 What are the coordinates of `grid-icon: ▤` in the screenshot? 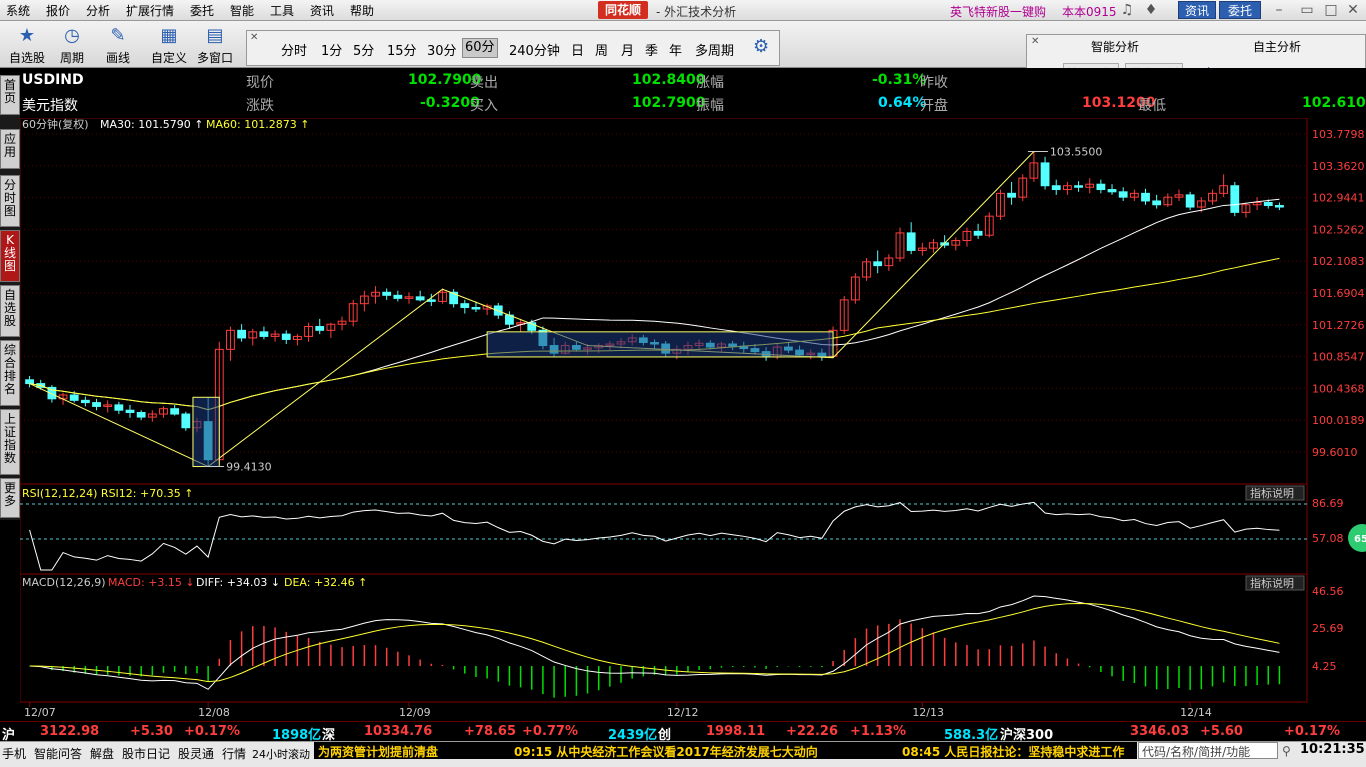 It's located at (215, 35).